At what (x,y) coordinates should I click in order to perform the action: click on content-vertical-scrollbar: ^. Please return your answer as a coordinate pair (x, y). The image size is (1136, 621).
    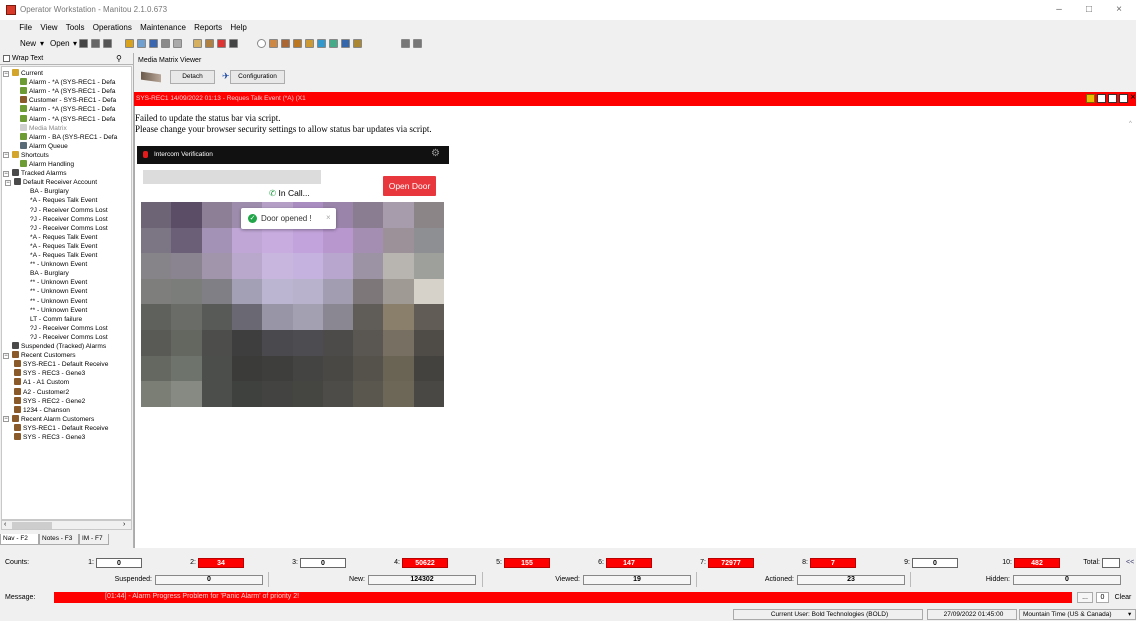
    Looking at the image, I should click on (1131, 327).